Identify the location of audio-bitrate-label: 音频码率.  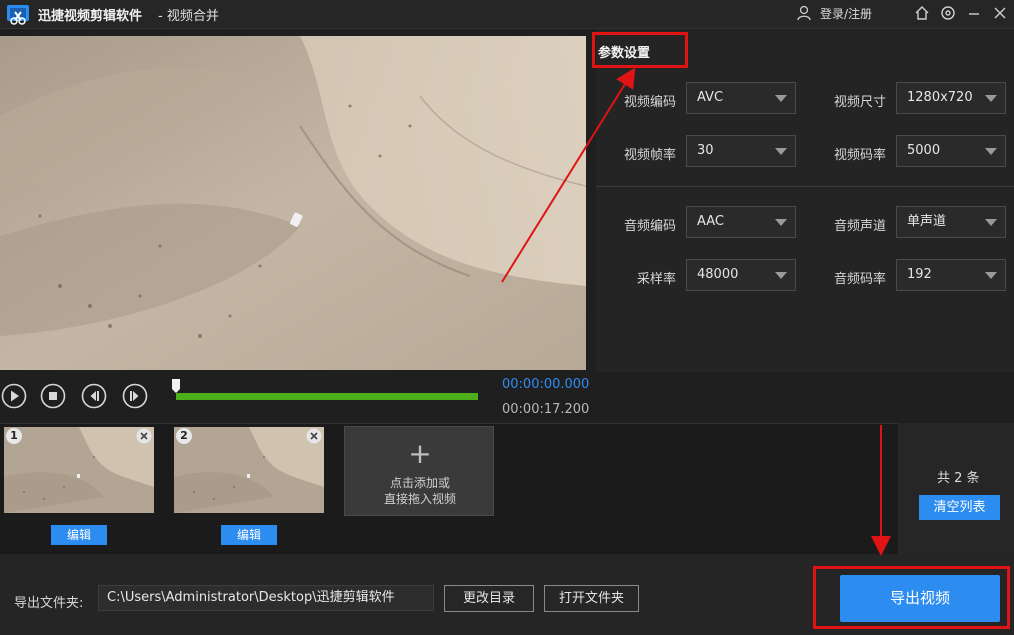
(859, 279).